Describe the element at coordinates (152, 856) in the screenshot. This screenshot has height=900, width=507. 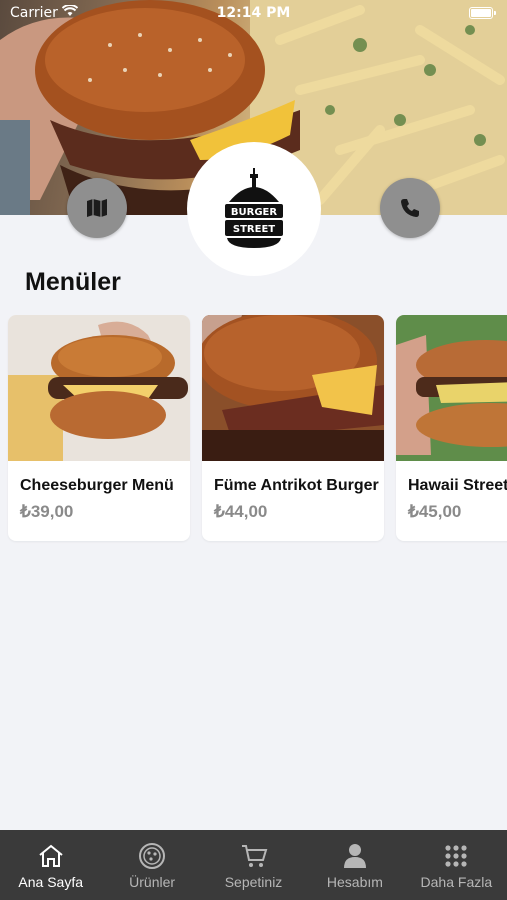
I see `pizza-icon` at that location.